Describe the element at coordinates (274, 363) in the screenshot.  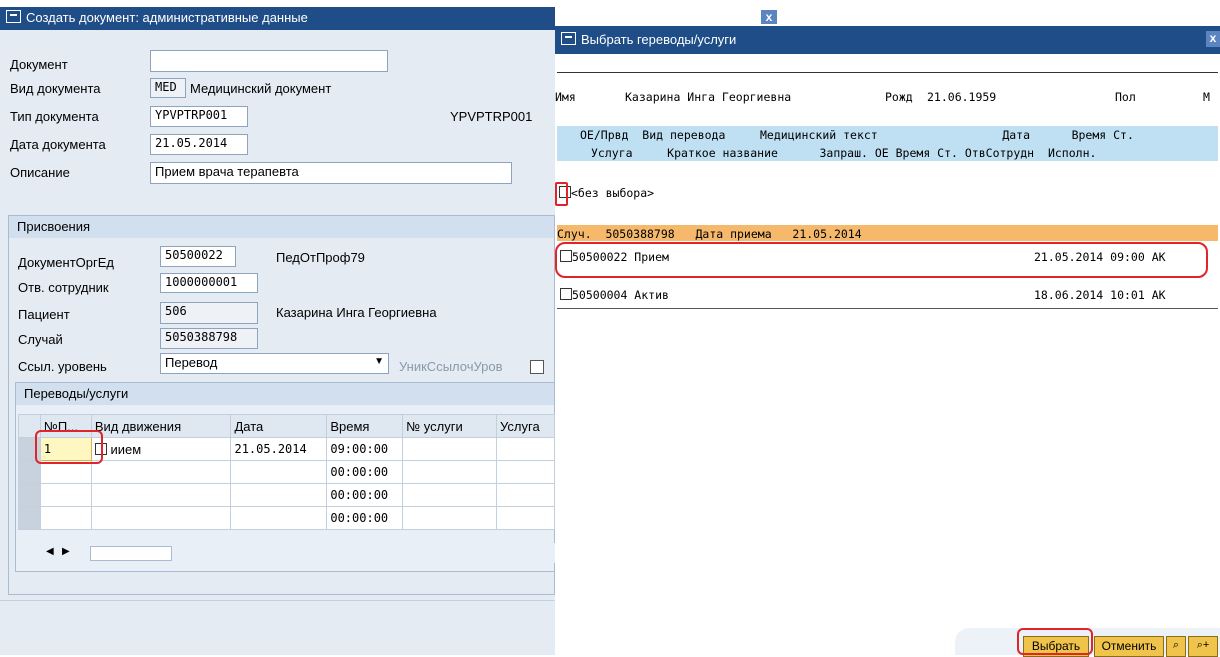
I see `ref-level-select: Перевод ▼` at that location.